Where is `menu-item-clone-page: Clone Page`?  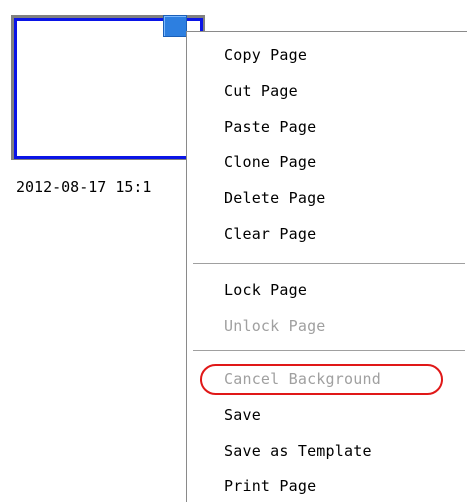
menu-item-clone-page: Clone Page is located at coordinates (270, 162).